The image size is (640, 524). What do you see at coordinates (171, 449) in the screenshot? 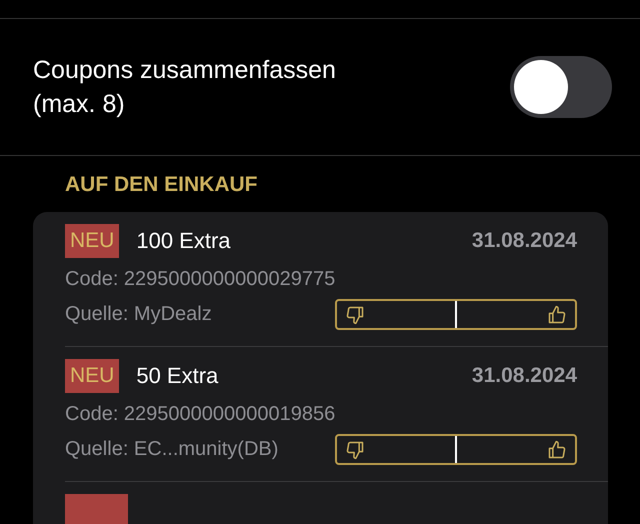
I see `coupon-source: Quelle: EC...munity(DB)` at bounding box center [171, 449].